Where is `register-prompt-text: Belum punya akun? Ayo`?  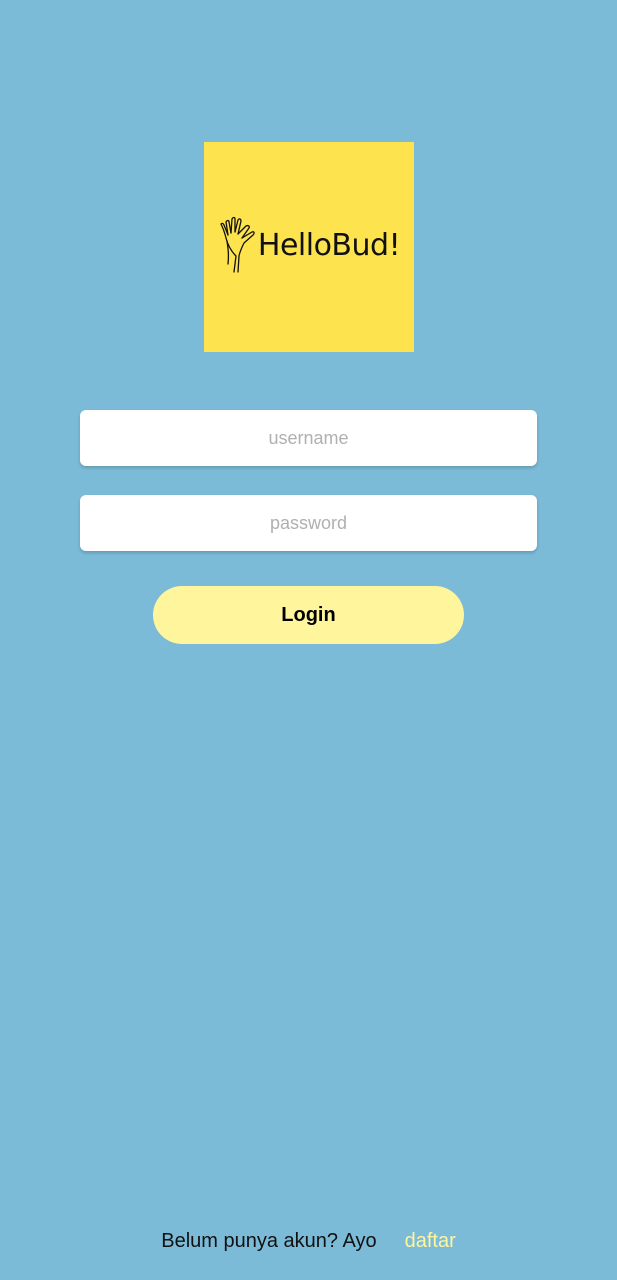
register-prompt-text: Belum punya akun? Ayo is located at coordinates (269, 1241).